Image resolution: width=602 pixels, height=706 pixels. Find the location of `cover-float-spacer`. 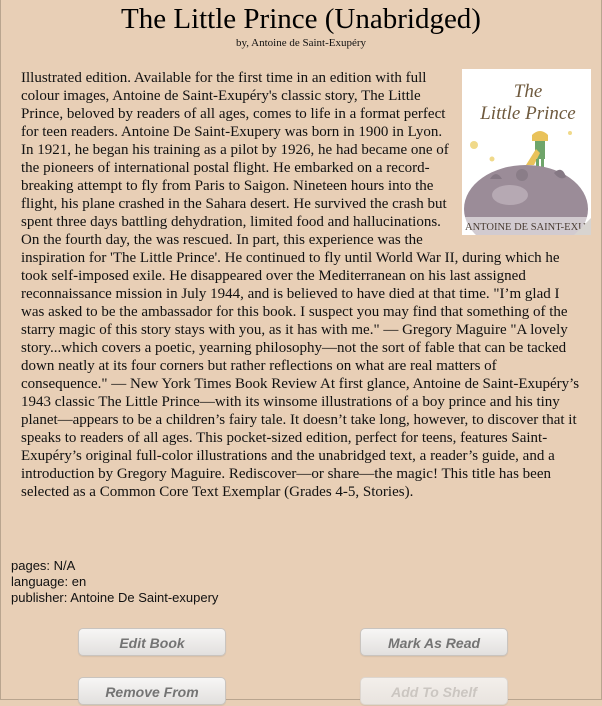

cover-float-spacer is located at coordinates (519, 152).